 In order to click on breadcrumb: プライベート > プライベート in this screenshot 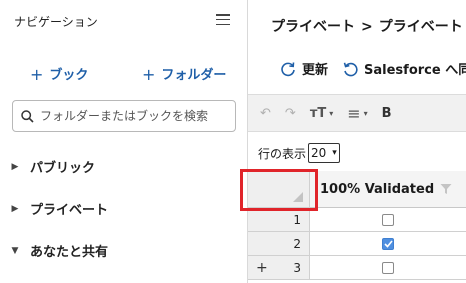, I will do `click(367, 26)`.